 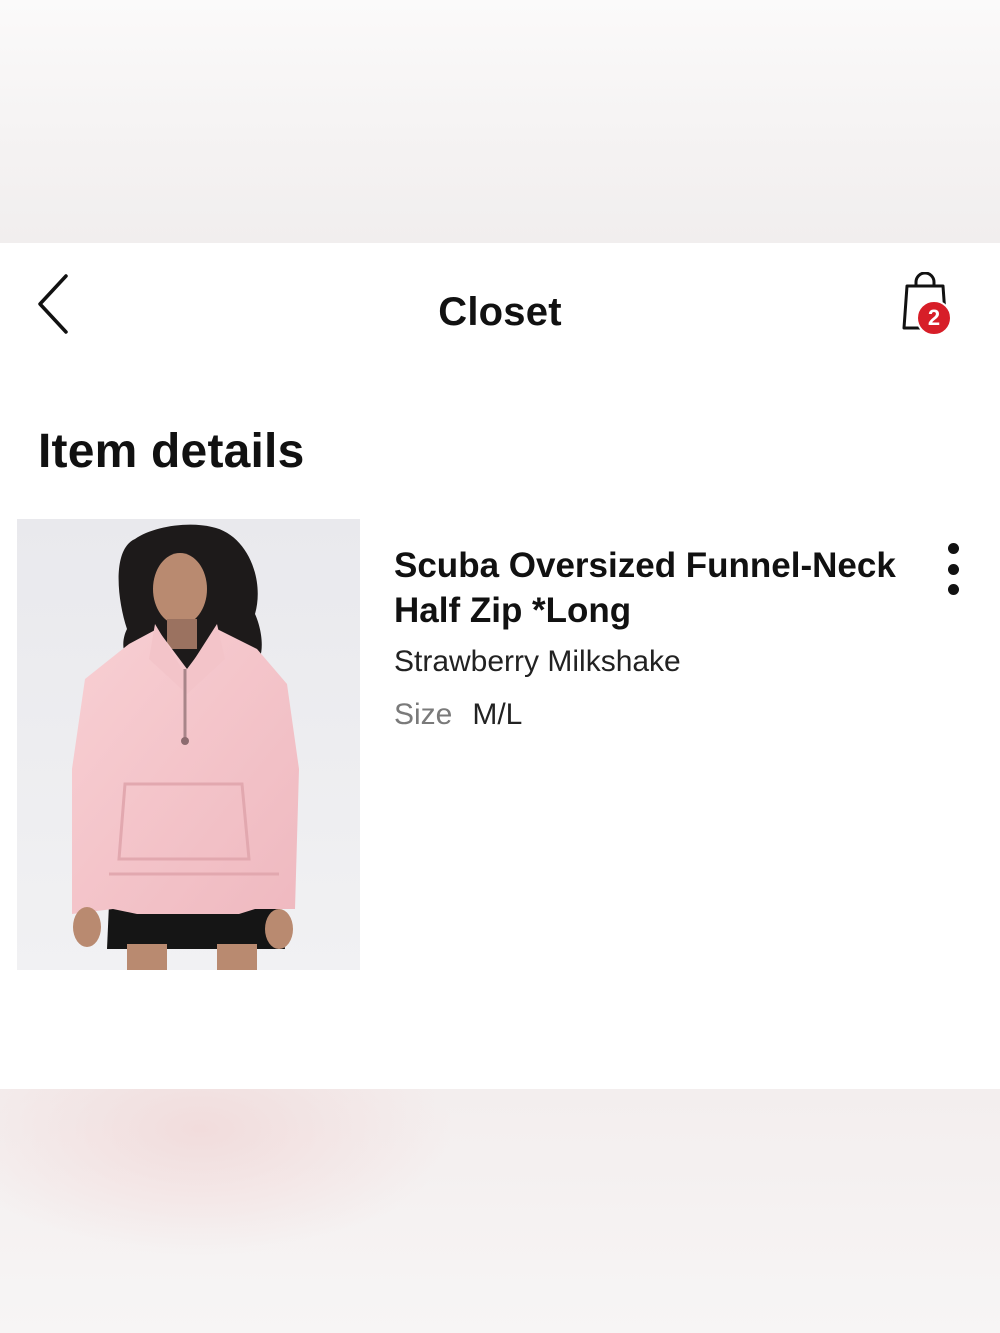 I want to click on chevron-left-icon, so click(x=53, y=304).